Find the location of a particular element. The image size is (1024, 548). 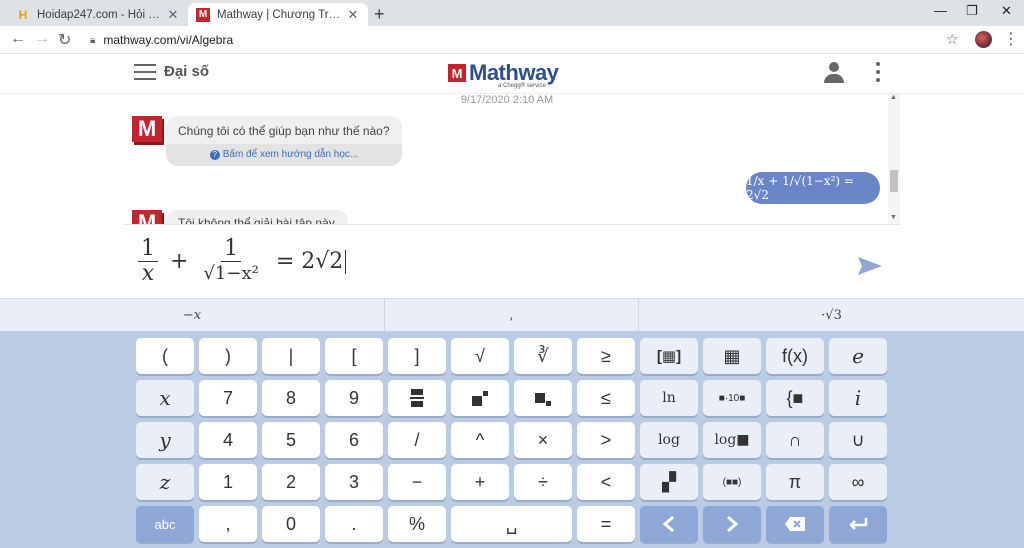

mathway-logo: M Mathway a Chegg® service is located at coordinates (503, 74).